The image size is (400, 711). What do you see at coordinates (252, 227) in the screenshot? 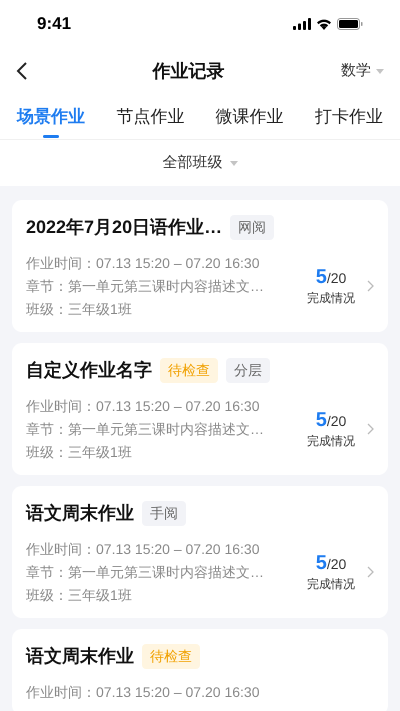
I see `tag: 网阅` at bounding box center [252, 227].